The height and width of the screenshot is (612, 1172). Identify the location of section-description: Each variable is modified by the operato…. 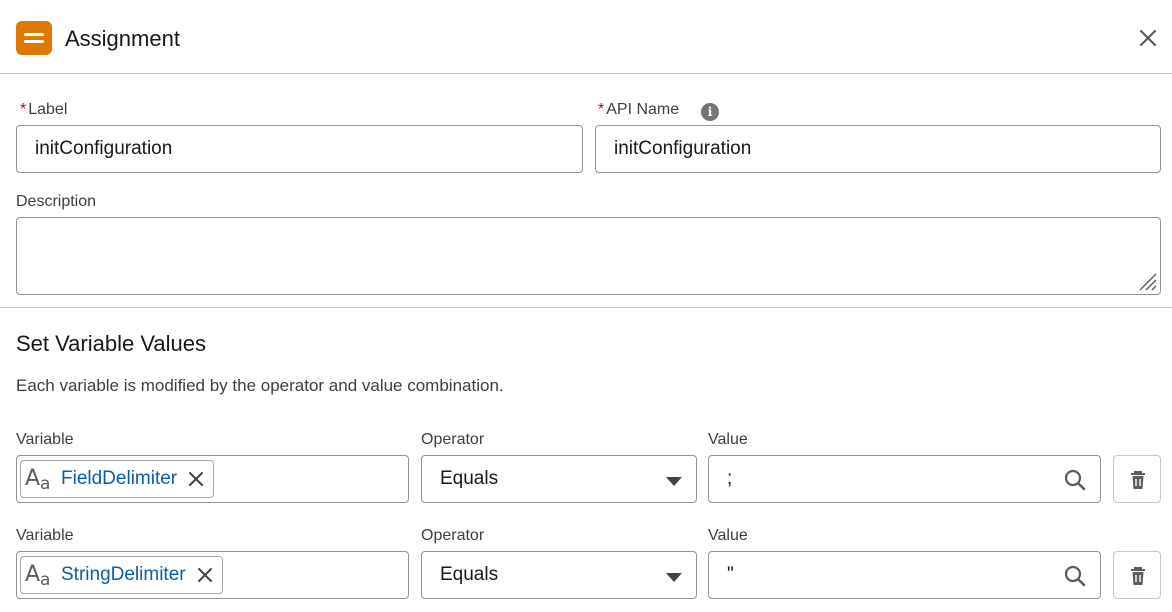
(260, 385).